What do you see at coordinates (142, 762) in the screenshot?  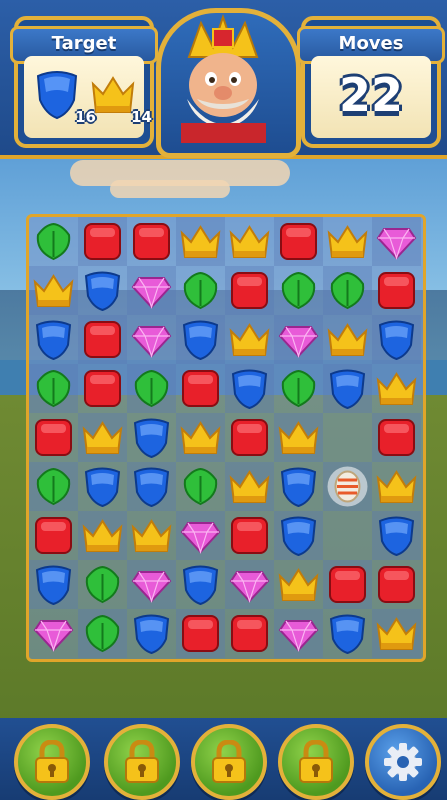 I see `booster-slot-2-locked` at bounding box center [142, 762].